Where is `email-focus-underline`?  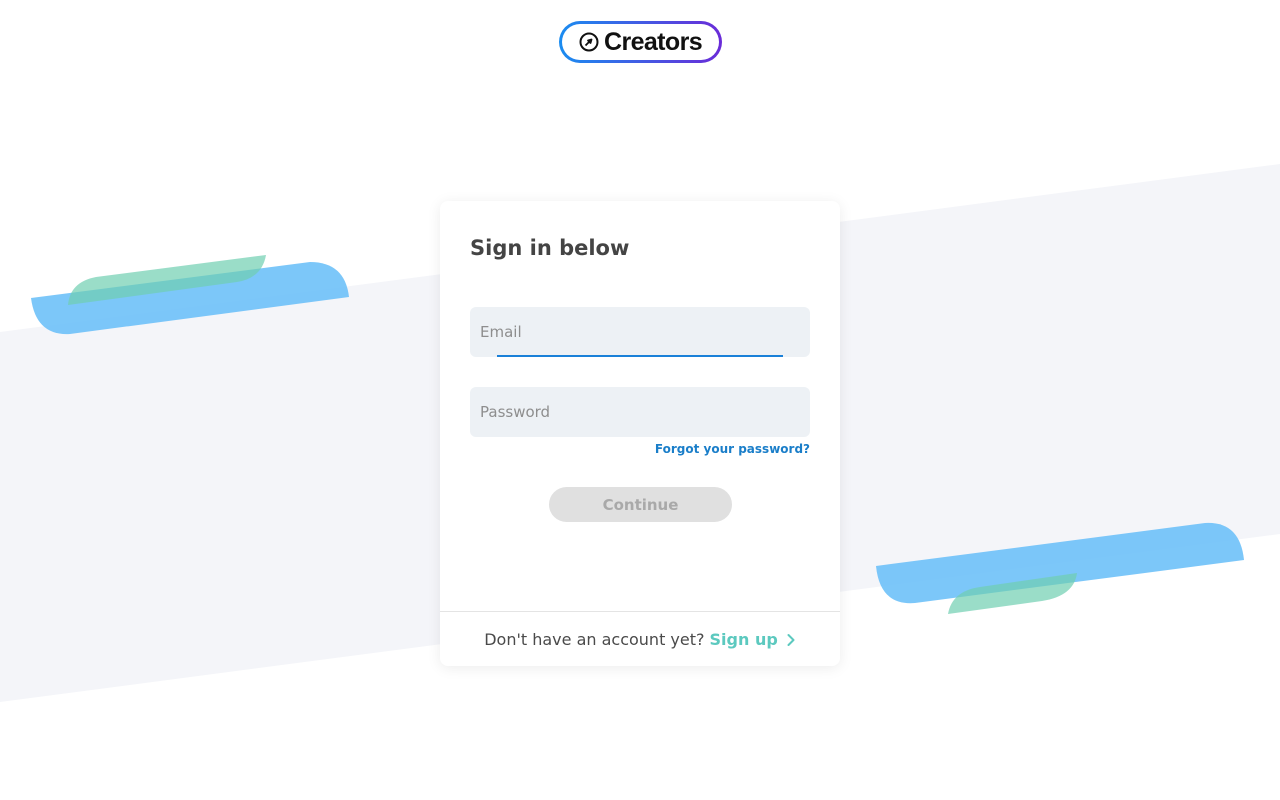
email-focus-underline is located at coordinates (640, 356).